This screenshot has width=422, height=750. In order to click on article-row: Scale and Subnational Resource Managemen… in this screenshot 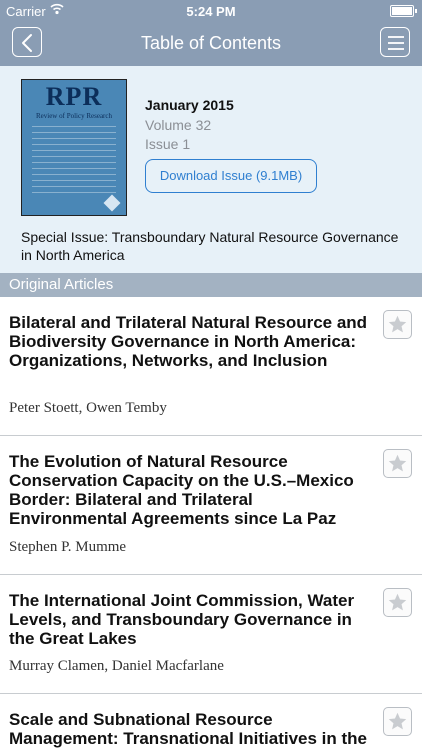, I will do `click(211, 722)`.